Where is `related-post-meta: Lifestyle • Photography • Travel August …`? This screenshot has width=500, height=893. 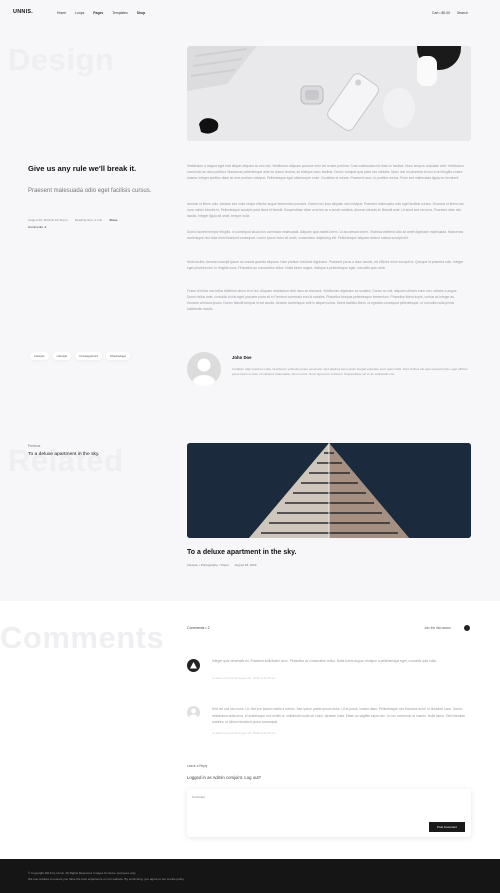
related-post-meta: Lifestyle • Photography • Travel August … is located at coordinates (221, 565).